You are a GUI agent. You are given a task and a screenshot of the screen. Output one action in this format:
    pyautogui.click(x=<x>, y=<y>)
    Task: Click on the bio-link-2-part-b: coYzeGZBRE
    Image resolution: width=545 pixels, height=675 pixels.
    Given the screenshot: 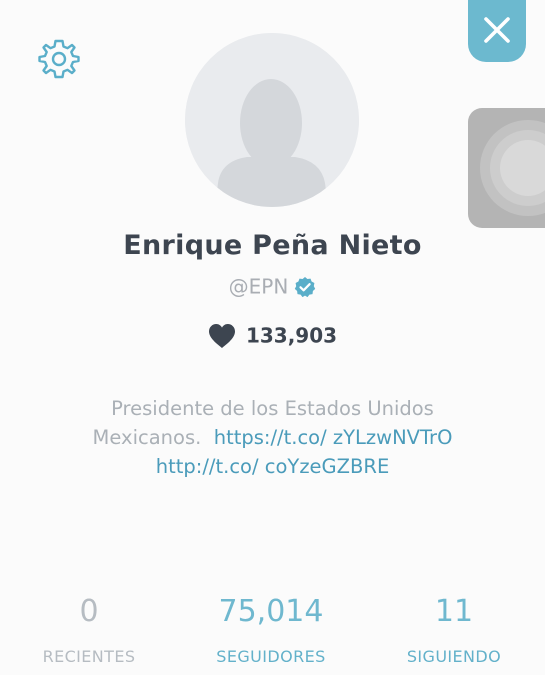 What is the action you would take?
    pyautogui.click(x=327, y=466)
    